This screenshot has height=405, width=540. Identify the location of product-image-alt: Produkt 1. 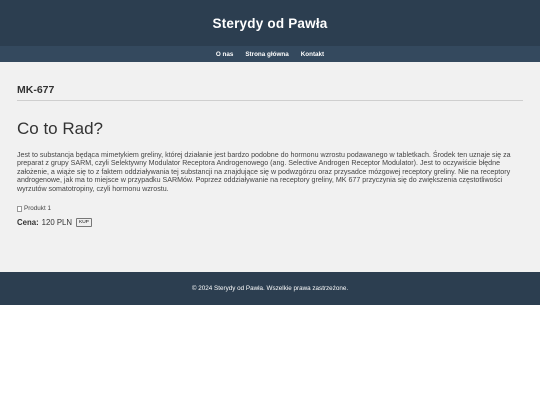
(37, 209).